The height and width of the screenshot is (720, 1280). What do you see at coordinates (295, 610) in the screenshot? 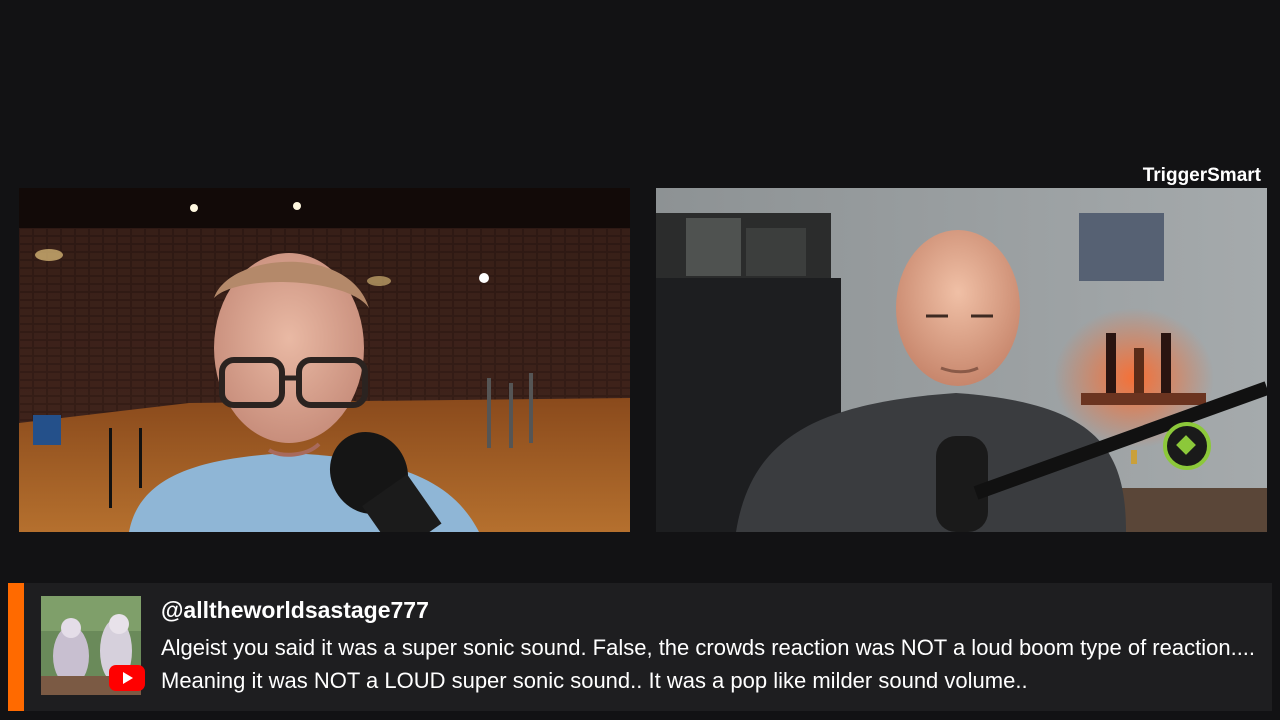
I see `comment-username: @alltheworldsastage777` at bounding box center [295, 610].